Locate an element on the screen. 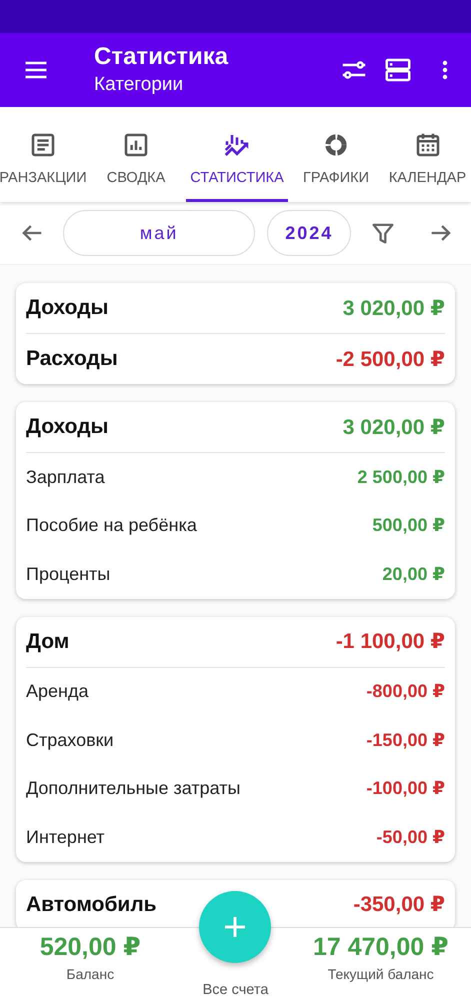  category-amount: -800,00 ₽ is located at coordinates (405, 691).